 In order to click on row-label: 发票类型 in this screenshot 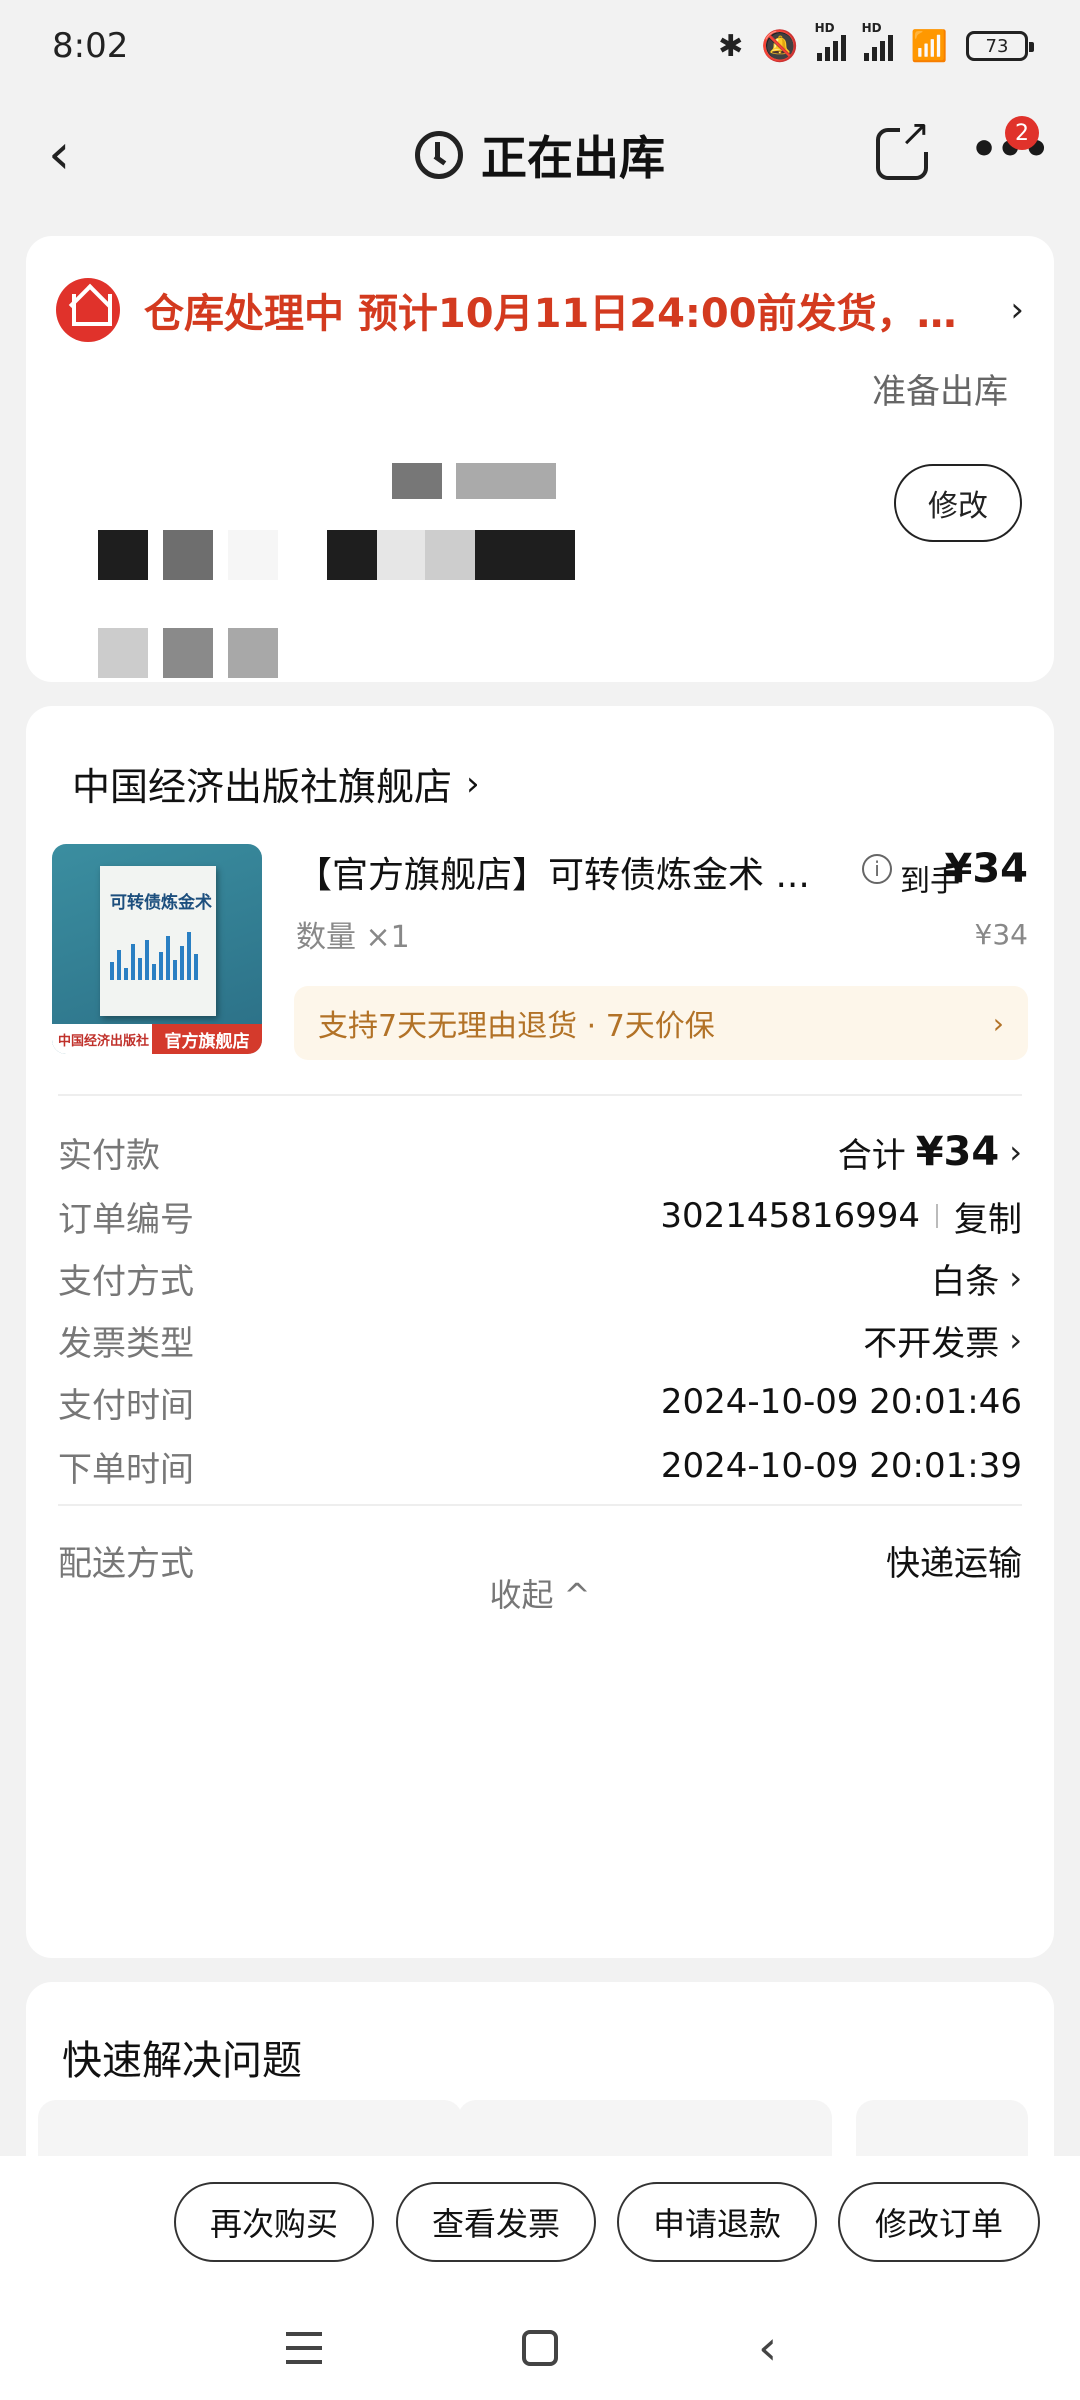, I will do `click(126, 1343)`.